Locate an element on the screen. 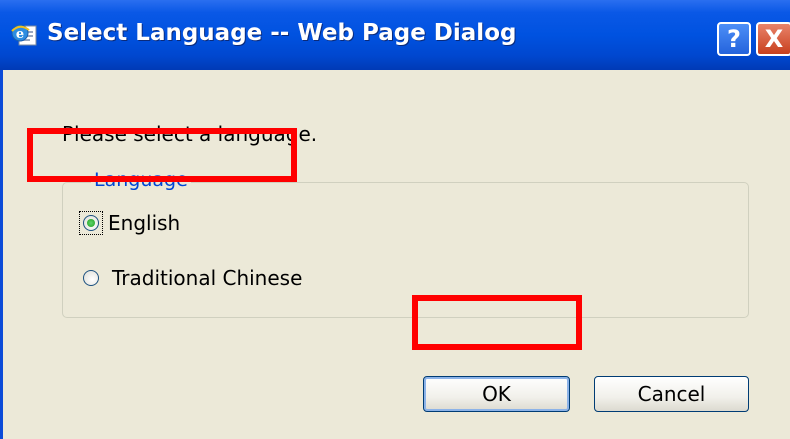  radio-label-traditional-chinese: Traditional Chinese is located at coordinates (207, 278).